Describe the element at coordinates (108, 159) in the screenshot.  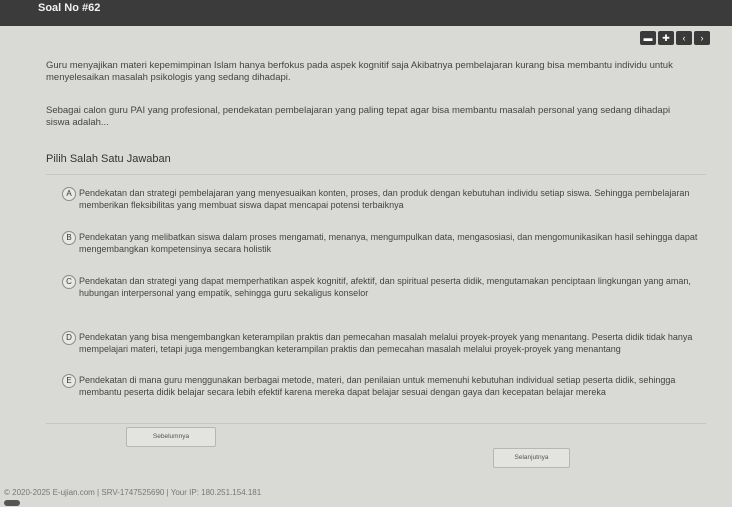
I see `answer-instruction: Pilih Salah Satu Jawaban` at that location.